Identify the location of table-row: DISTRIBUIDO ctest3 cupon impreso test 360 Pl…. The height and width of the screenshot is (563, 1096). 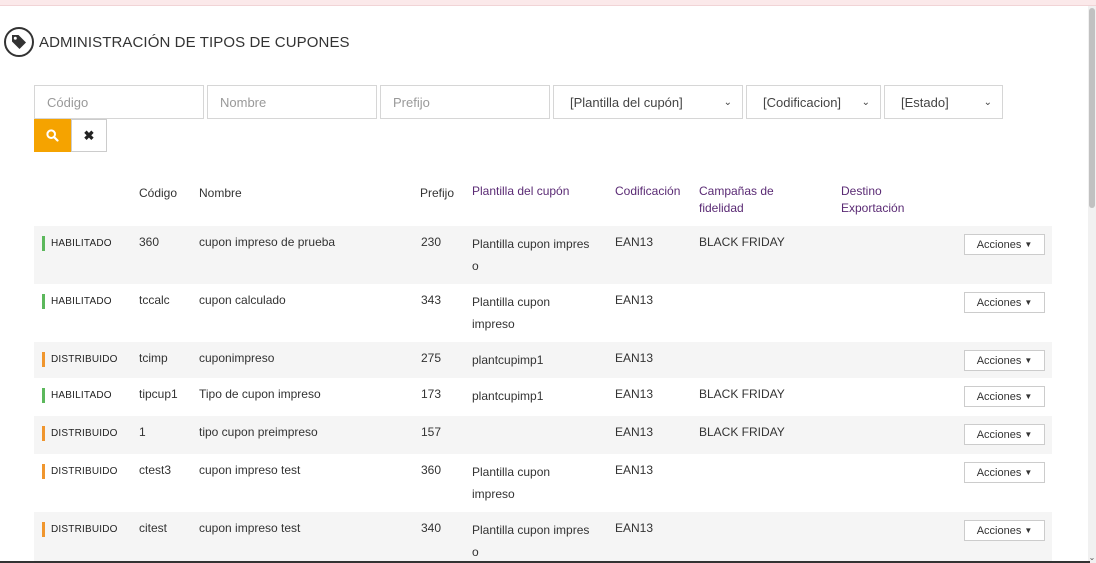
(543, 483).